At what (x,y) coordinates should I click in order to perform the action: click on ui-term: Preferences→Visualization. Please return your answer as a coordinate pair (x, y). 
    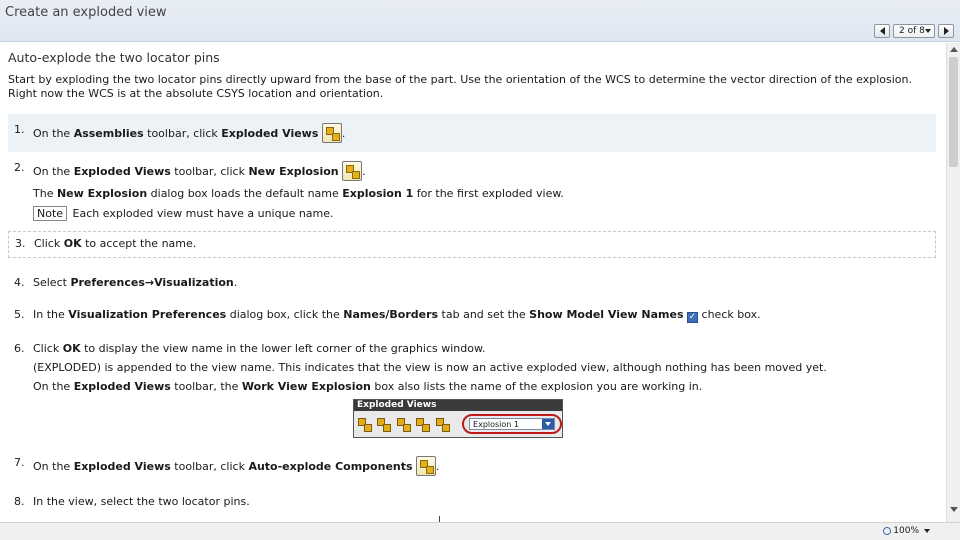
    Looking at the image, I should click on (152, 282).